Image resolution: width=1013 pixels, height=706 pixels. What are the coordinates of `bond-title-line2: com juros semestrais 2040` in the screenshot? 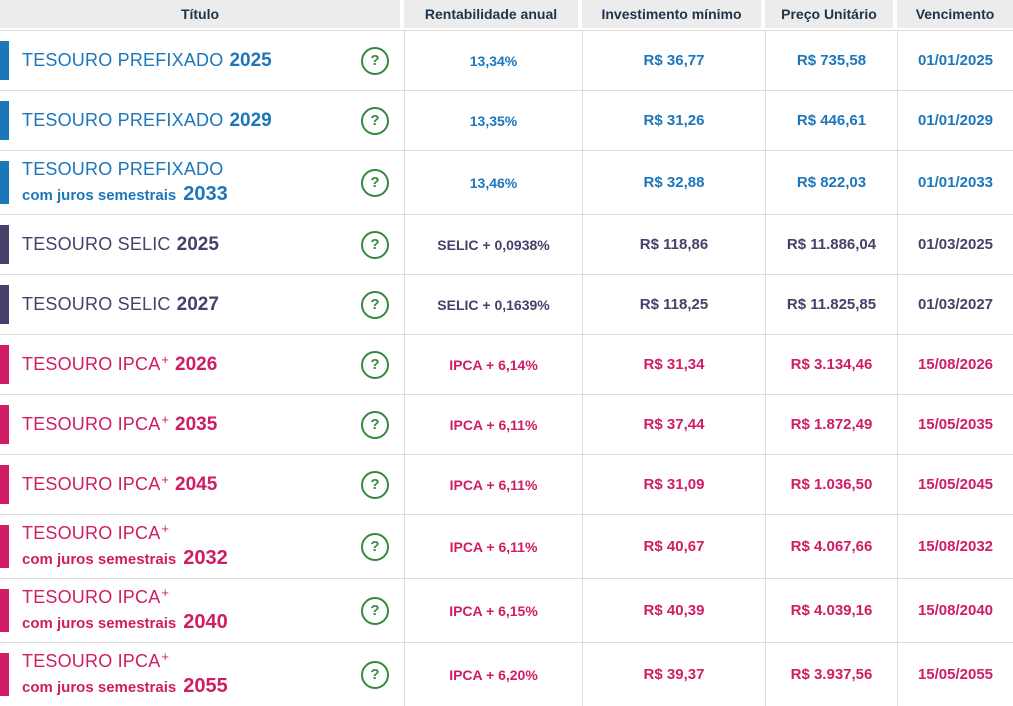 It's located at (125, 622).